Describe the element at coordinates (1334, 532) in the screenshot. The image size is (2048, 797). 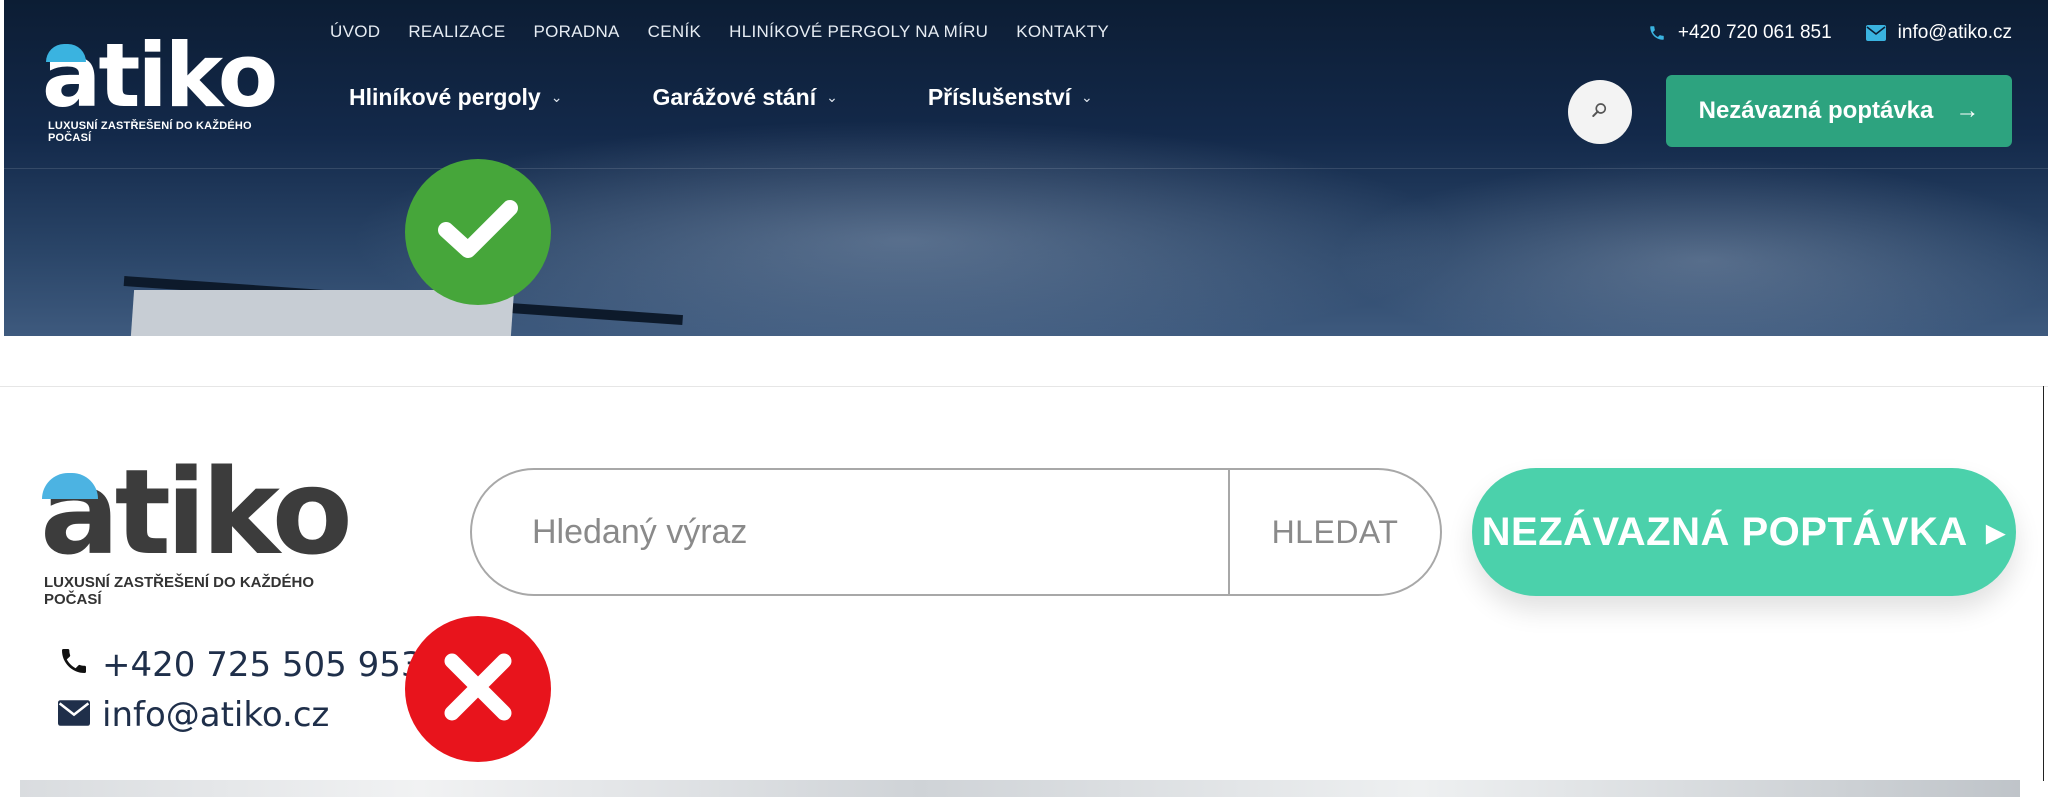
I see `search-submit-button: HLEDAT` at that location.